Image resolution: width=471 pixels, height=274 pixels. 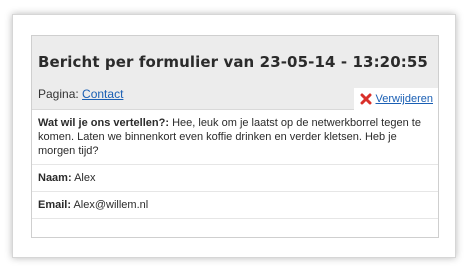 What do you see at coordinates (235, 178) in the screenshot?
I see `field-row-name: Naam: Alex` at bounding box center [235, 178].